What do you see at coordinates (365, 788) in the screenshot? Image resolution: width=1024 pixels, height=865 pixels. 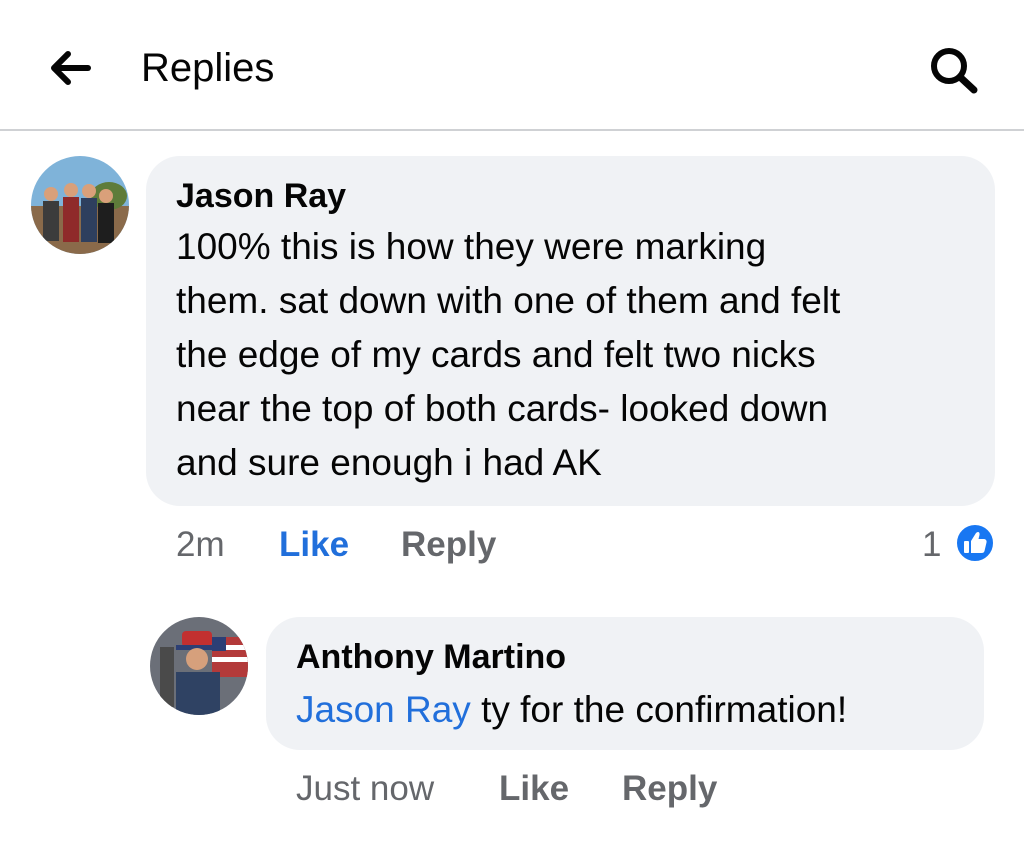 I see `comment-timestamp: Just now` at bounding box center [365, 788].